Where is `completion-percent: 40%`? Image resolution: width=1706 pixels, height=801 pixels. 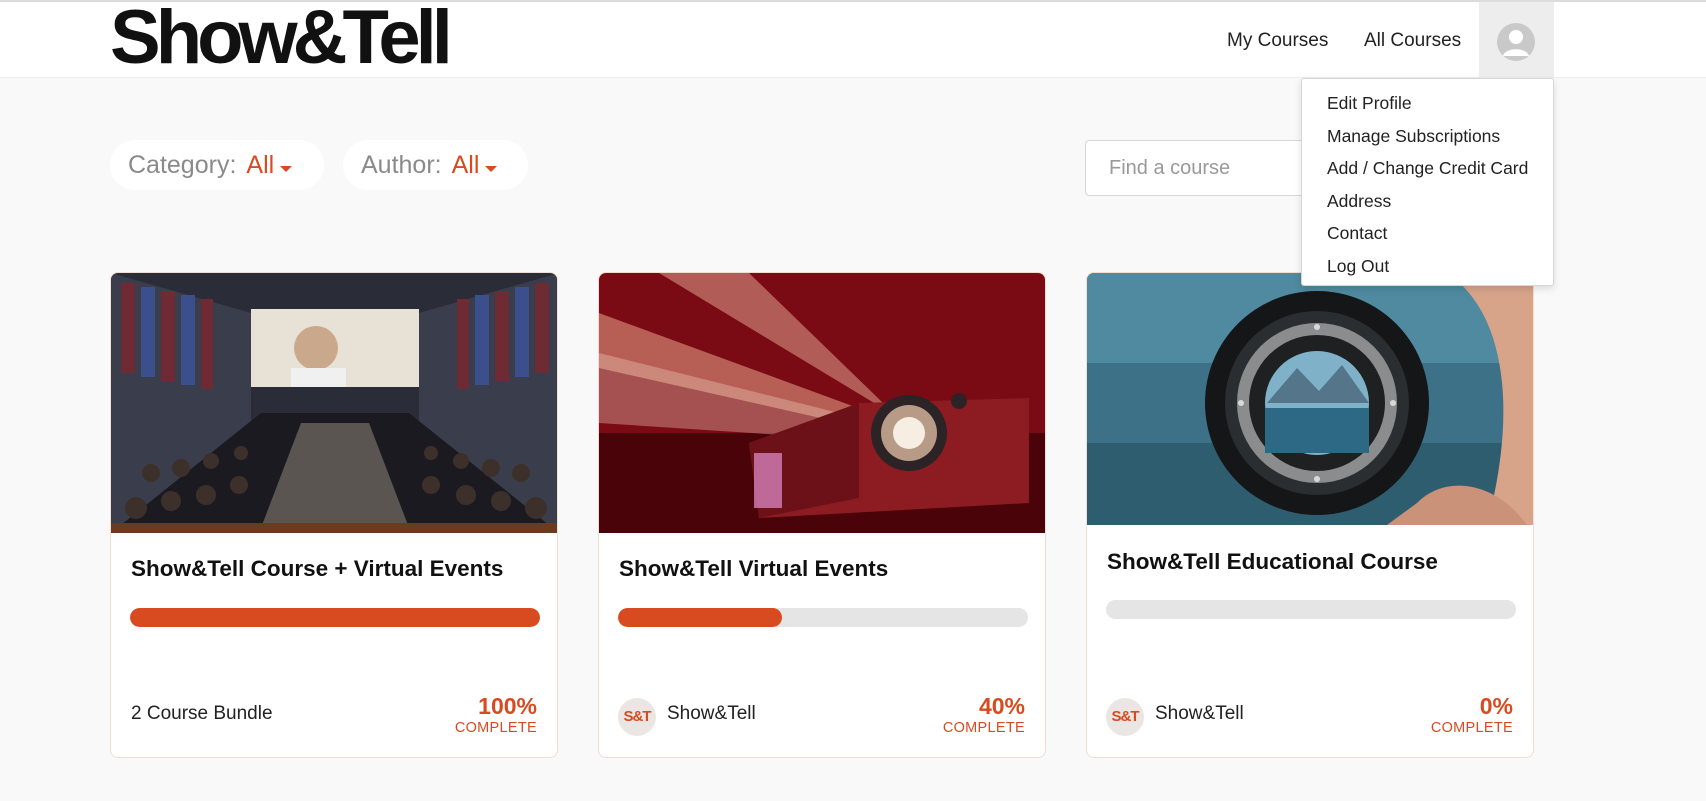 completion-percent: 40% is located at coordinates (1001, 706).